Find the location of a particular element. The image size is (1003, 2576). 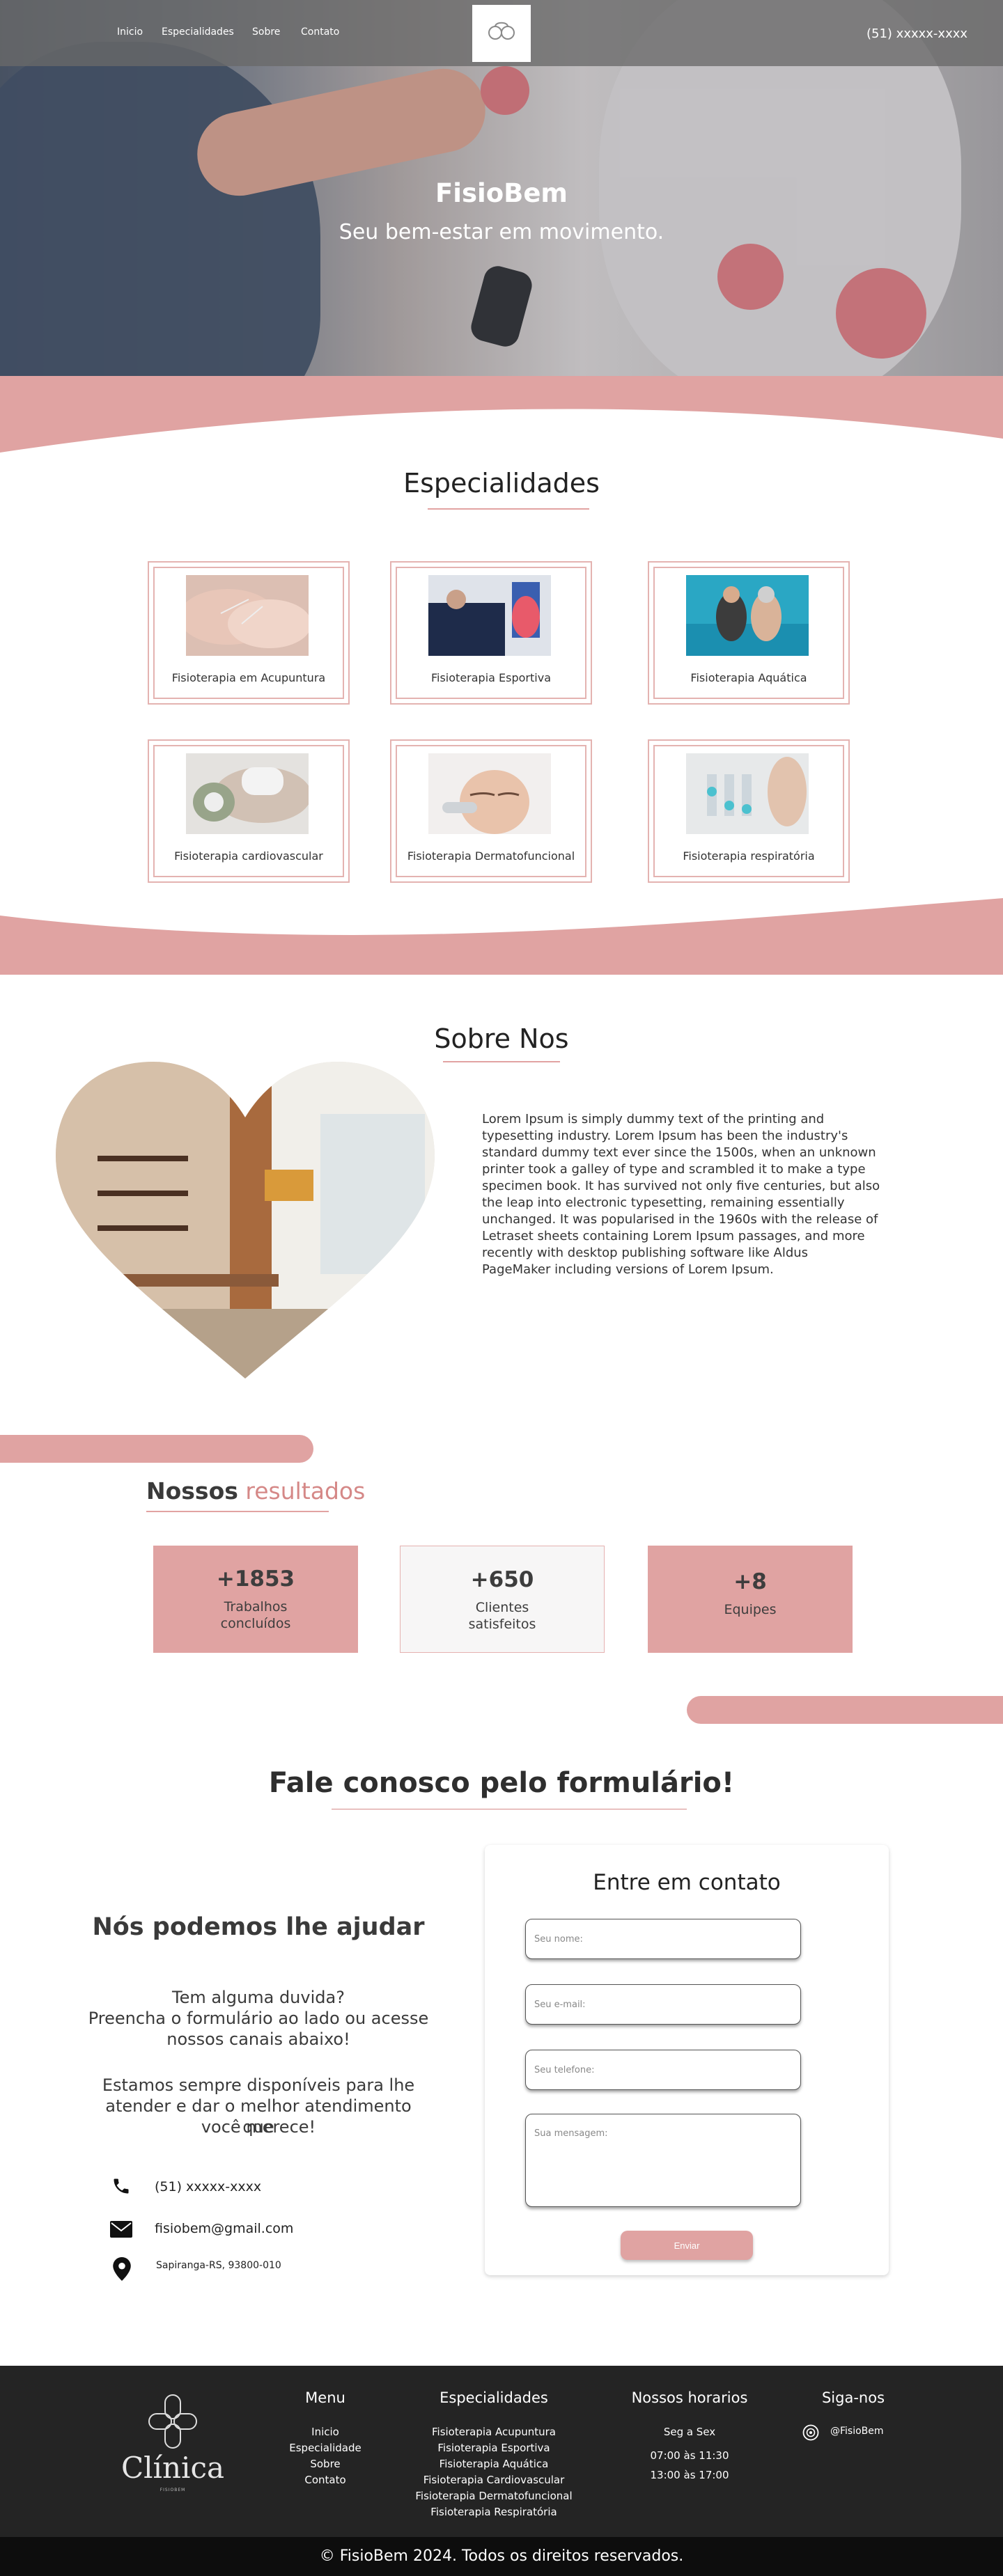

contact-email: fisiobem@gmail.com is located at coordinates (224, 2228).